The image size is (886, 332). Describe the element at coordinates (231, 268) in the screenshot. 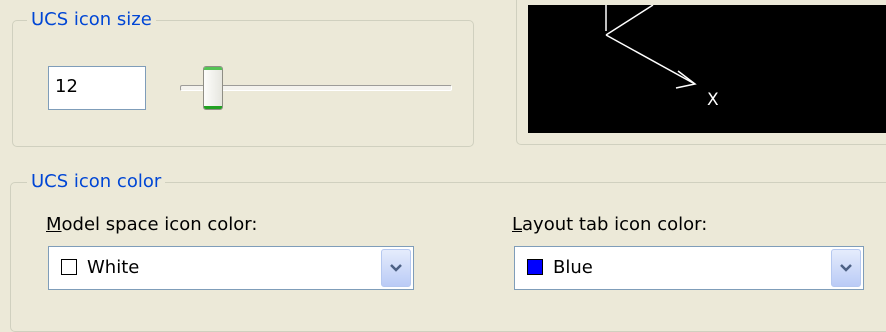

I see `model-space-icon-color-select: White` at that location.